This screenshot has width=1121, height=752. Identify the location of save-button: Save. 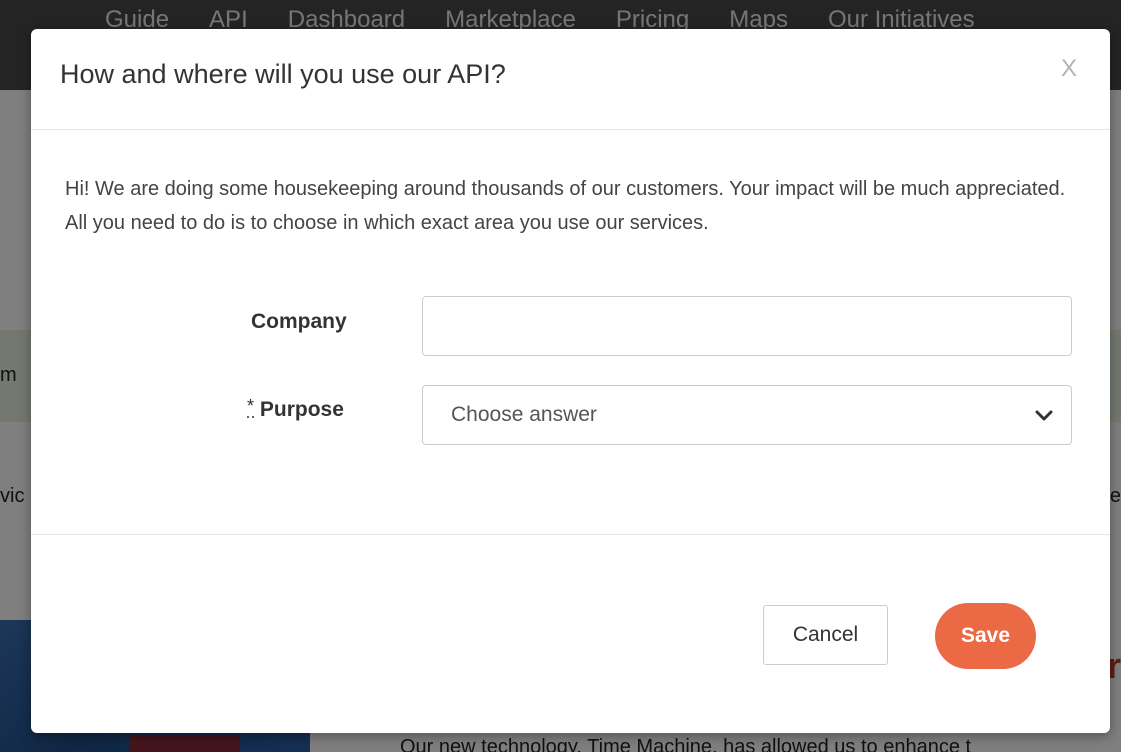
(985, 636).